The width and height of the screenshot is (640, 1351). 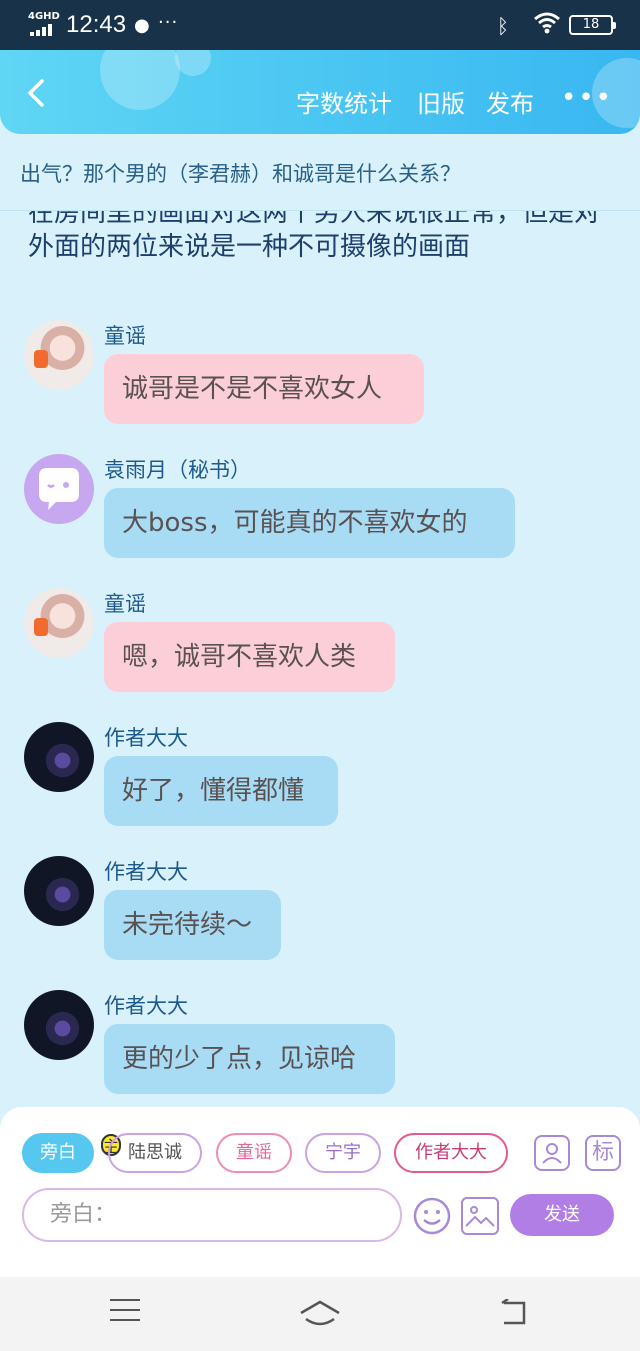 I want to click on image-button, so click(x=480, y=1216).